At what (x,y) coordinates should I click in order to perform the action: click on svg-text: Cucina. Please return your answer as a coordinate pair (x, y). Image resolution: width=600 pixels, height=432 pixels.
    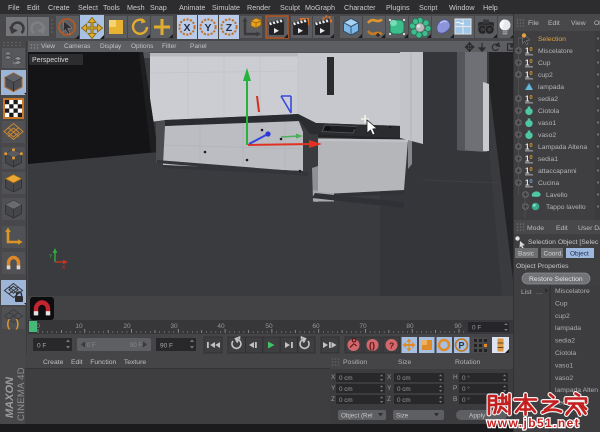
    Looking at the image, I should click on (548, 183).